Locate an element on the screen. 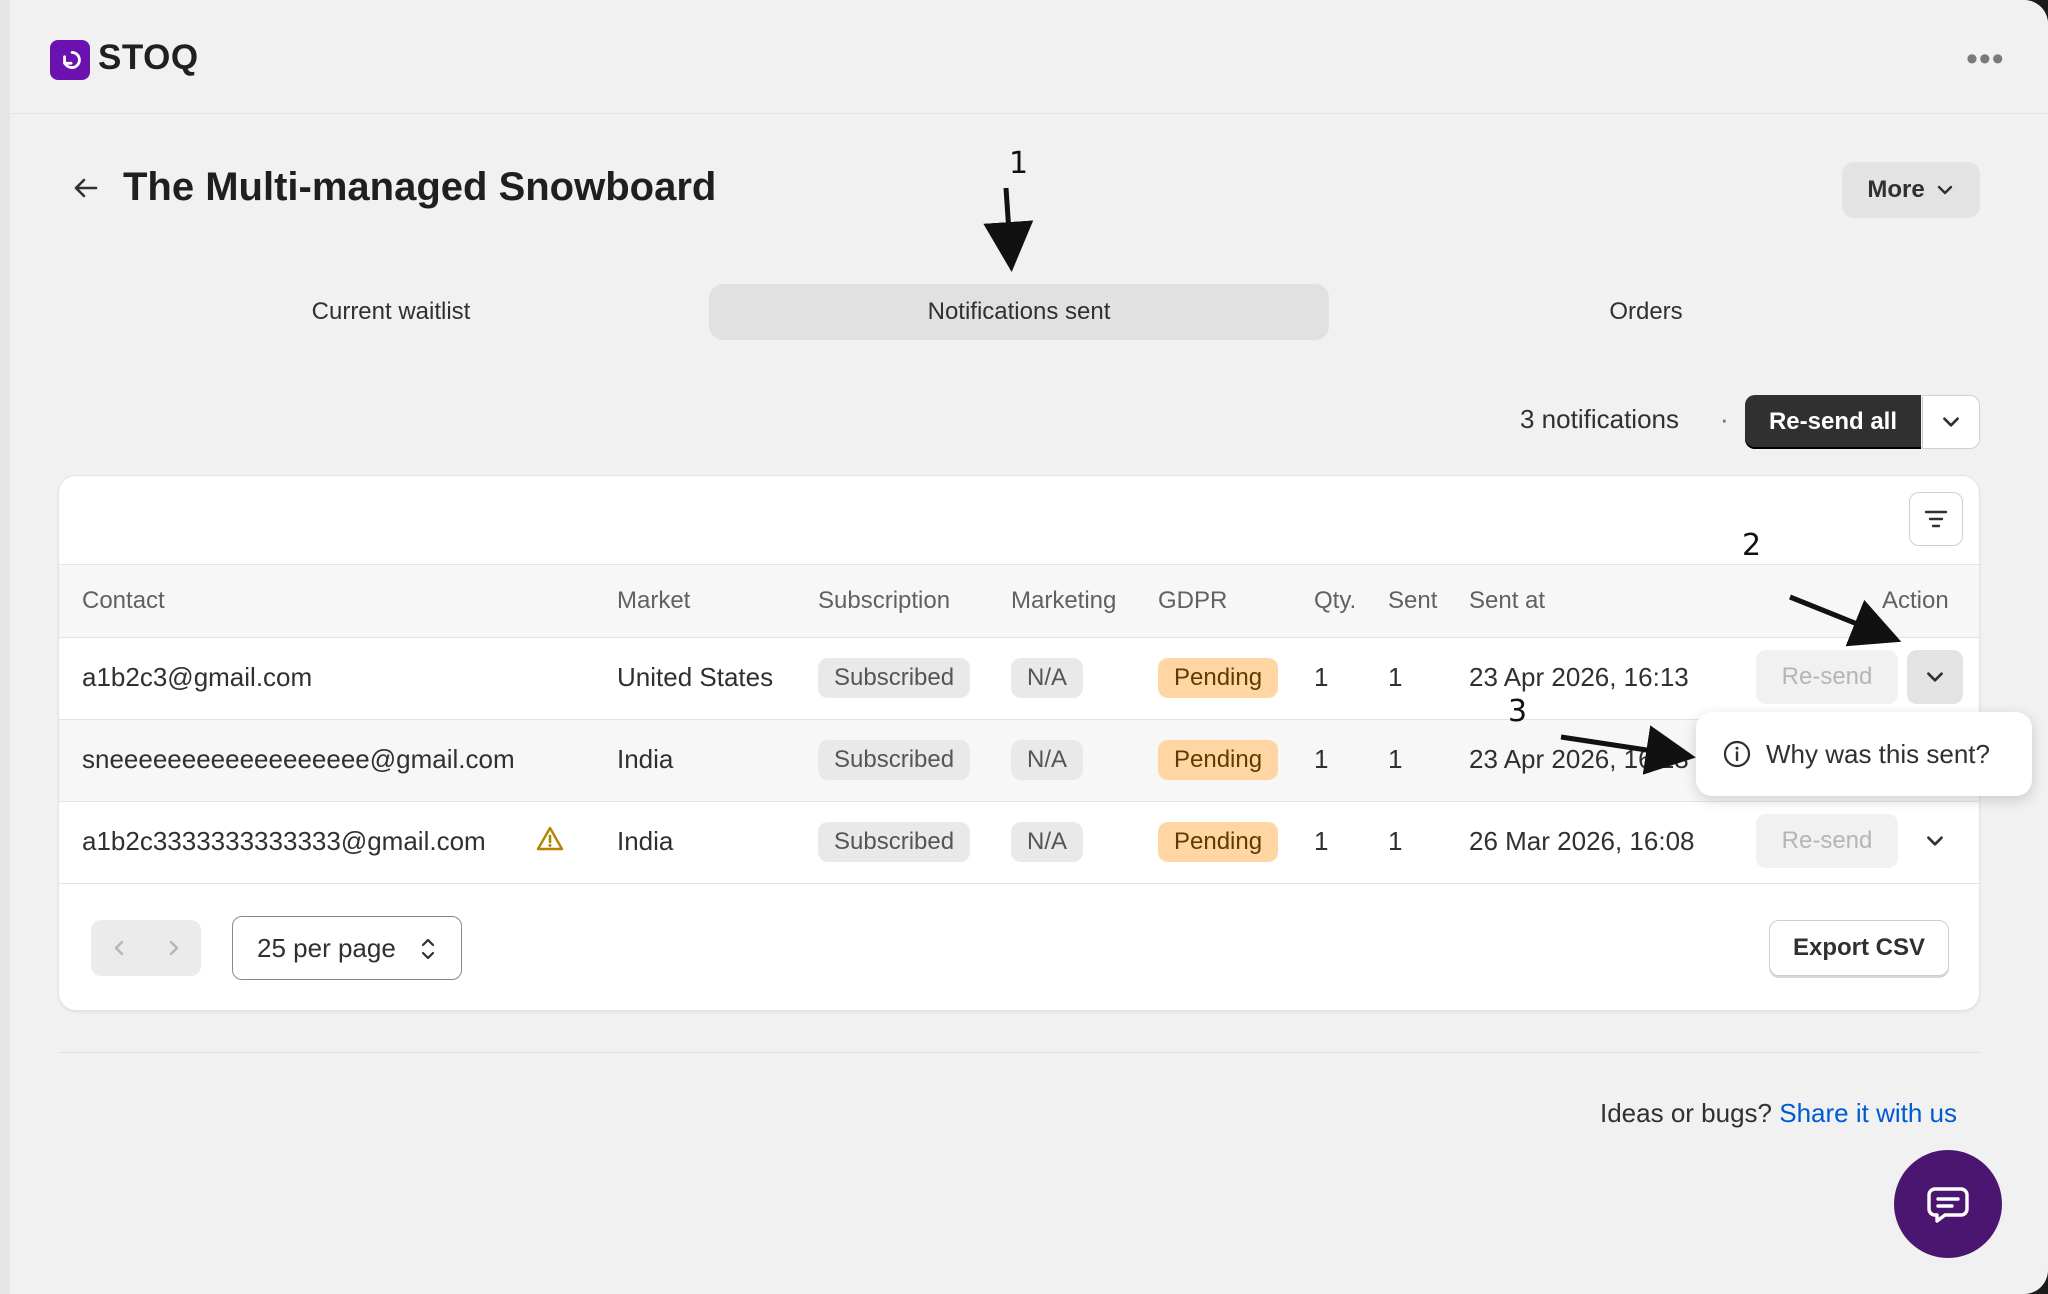  contact-email: sneeeeeeeeeeeeeeeeee@gmail.com is located at coordinates (298, 759).